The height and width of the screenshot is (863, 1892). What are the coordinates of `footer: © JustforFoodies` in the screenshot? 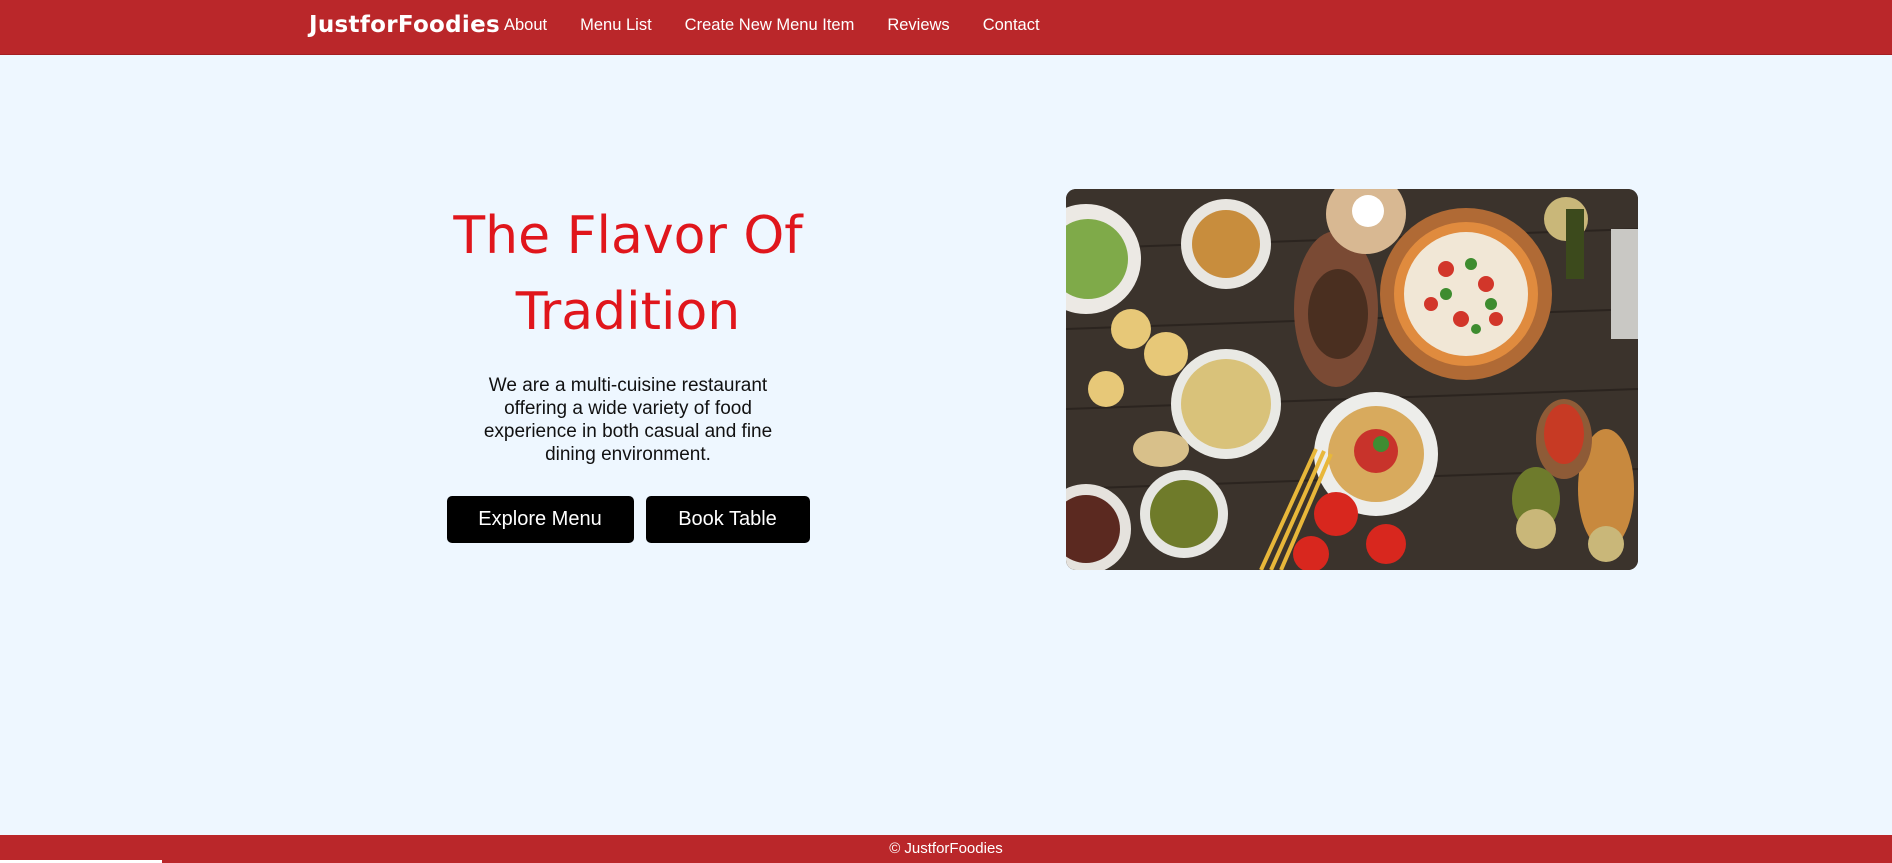 It's located at (946, 849).